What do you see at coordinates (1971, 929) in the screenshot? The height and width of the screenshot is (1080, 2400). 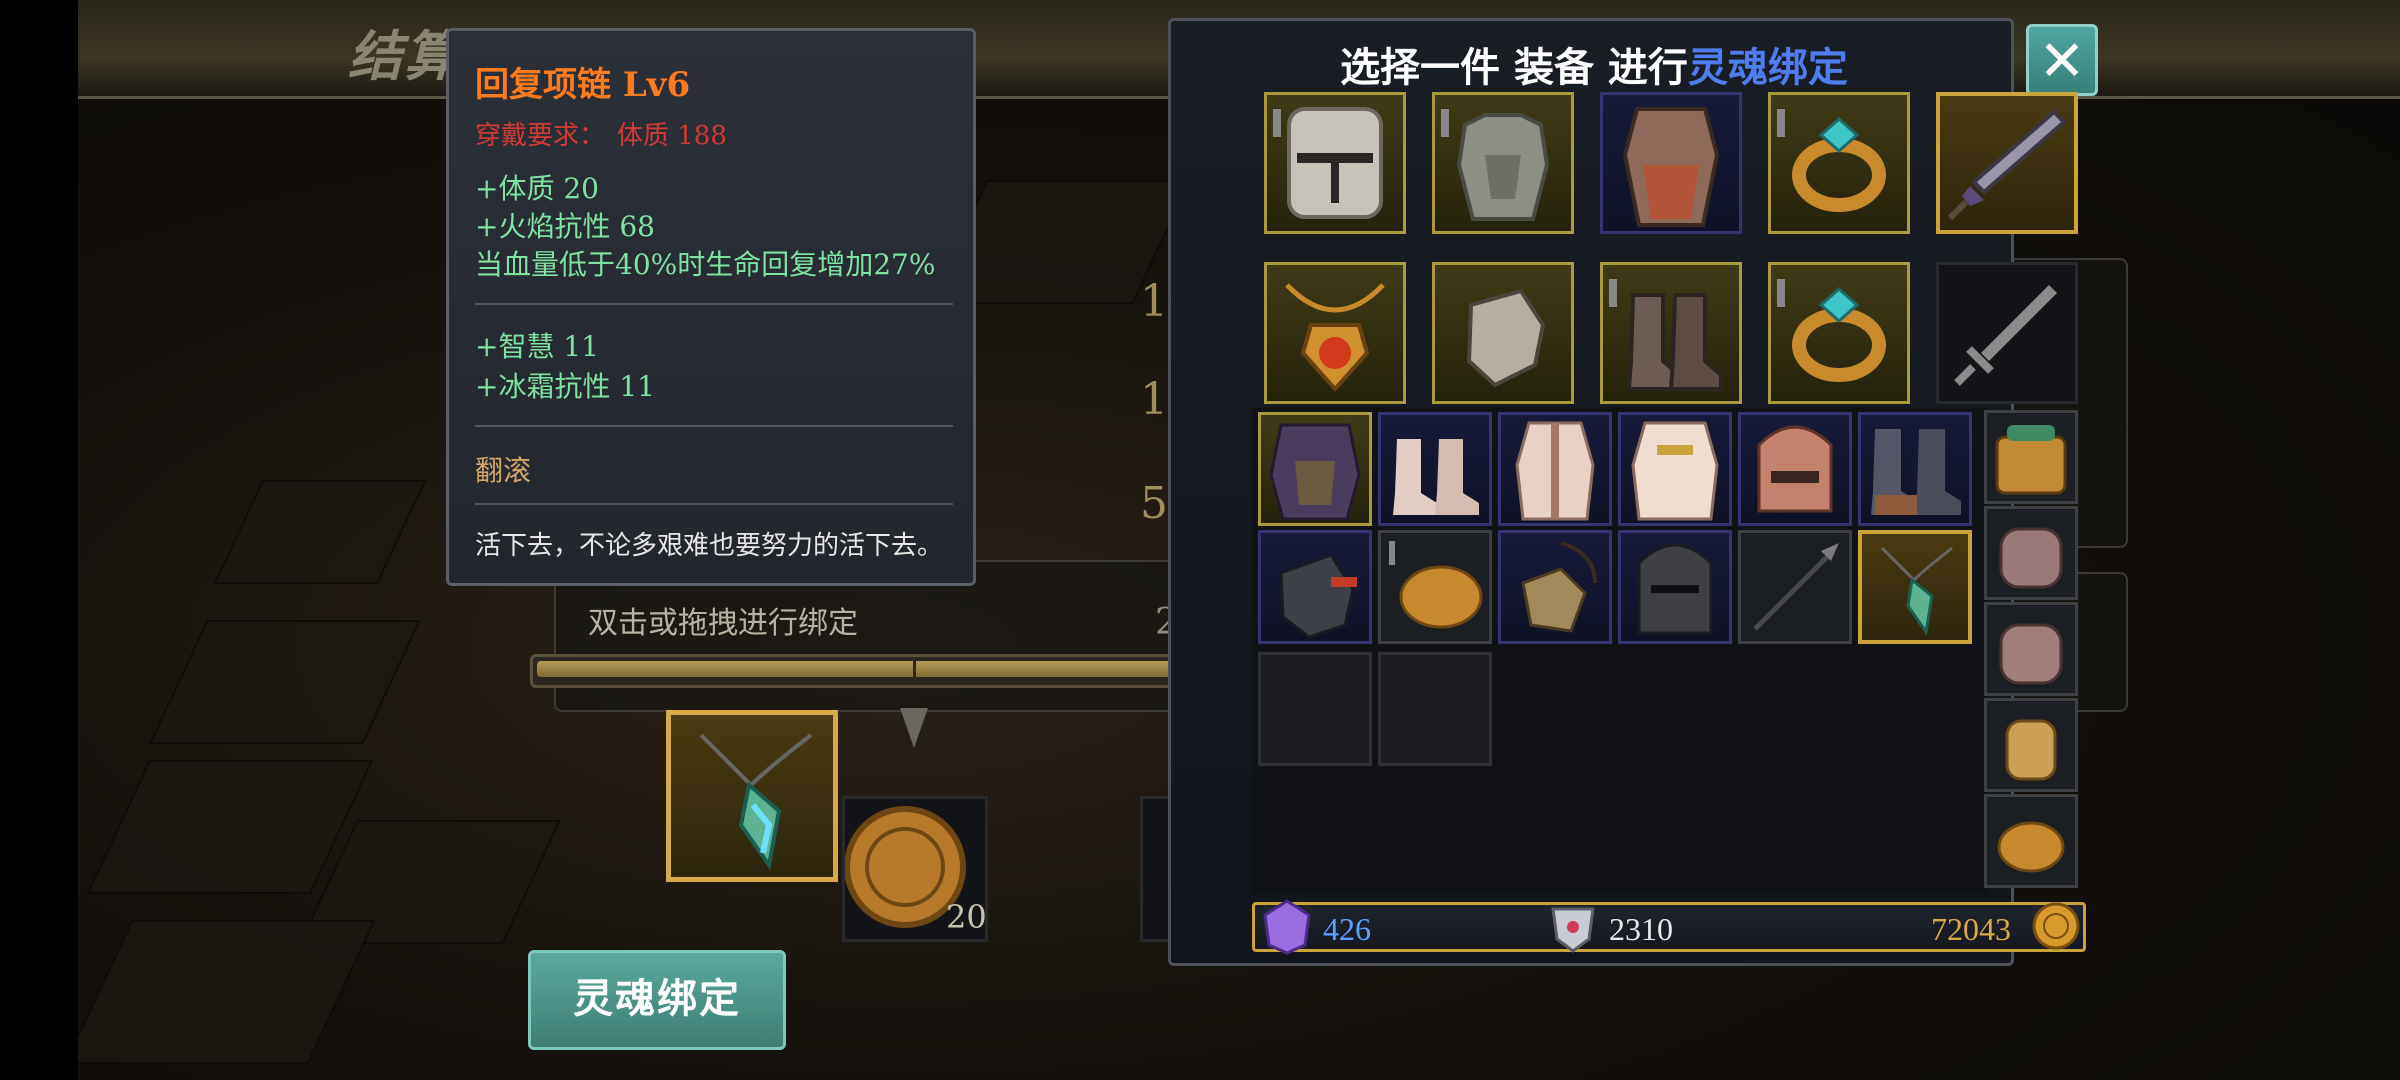 I see `gold-count: 72043` at bounding box center [1971, 929].